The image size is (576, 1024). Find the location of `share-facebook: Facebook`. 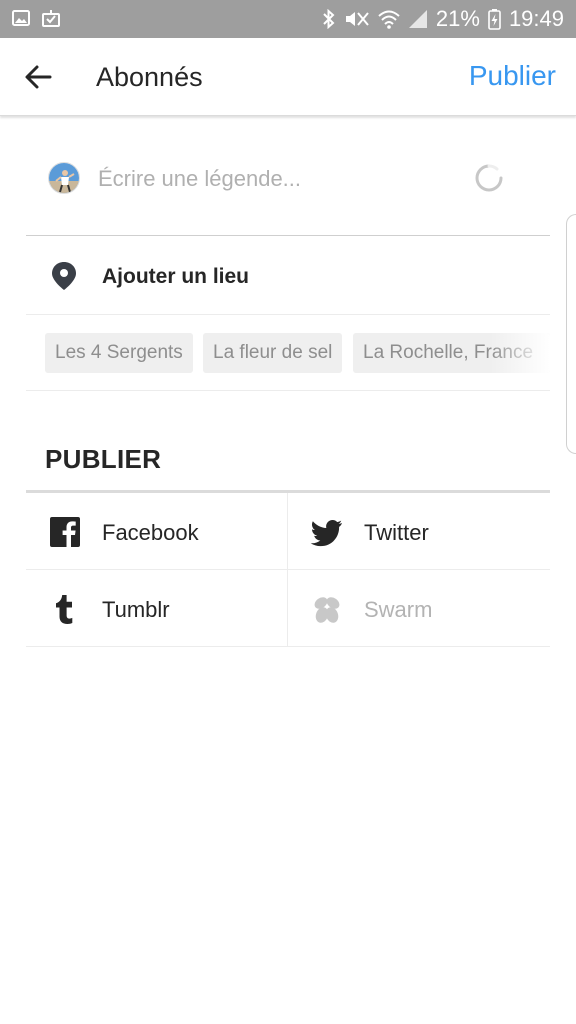

share-facebook: Facebook is located at coordinates (157, 531).